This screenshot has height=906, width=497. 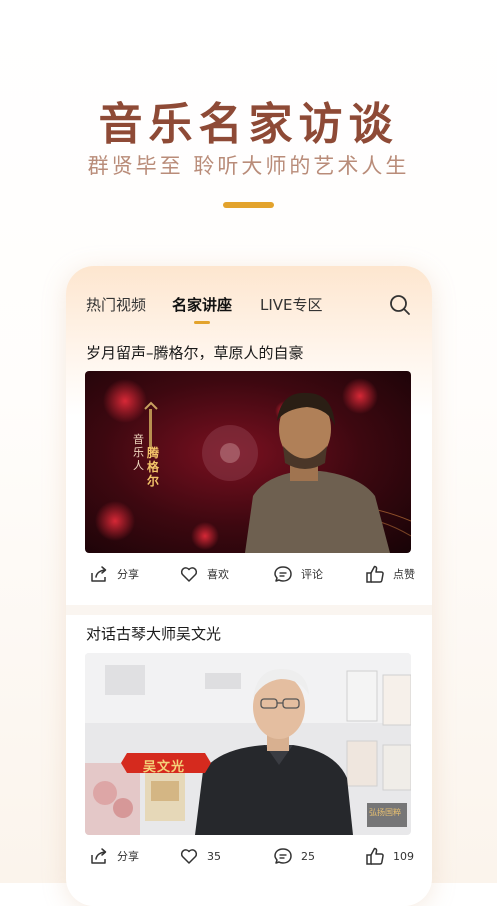 I want to click on post-title: 岁月留声–腾格尔，草原人的自豪, so click(x=195, y=352).